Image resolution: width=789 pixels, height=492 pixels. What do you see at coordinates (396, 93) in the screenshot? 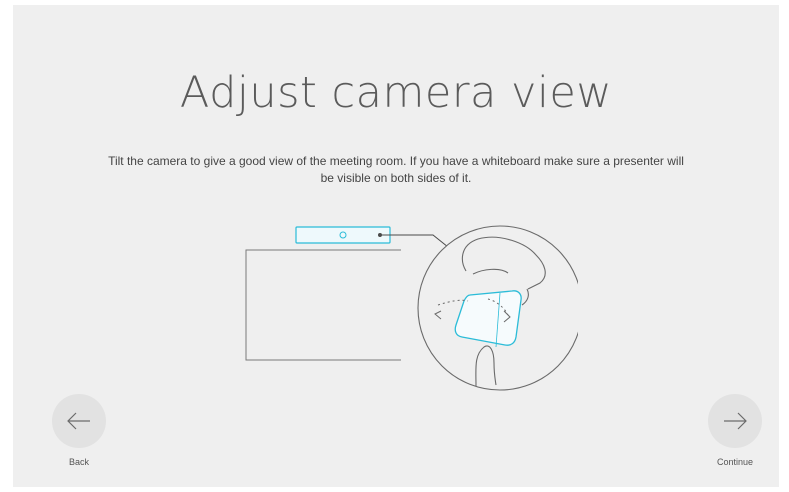
I see `page-title: Adjust camera view` at bounding box center [396, 93].